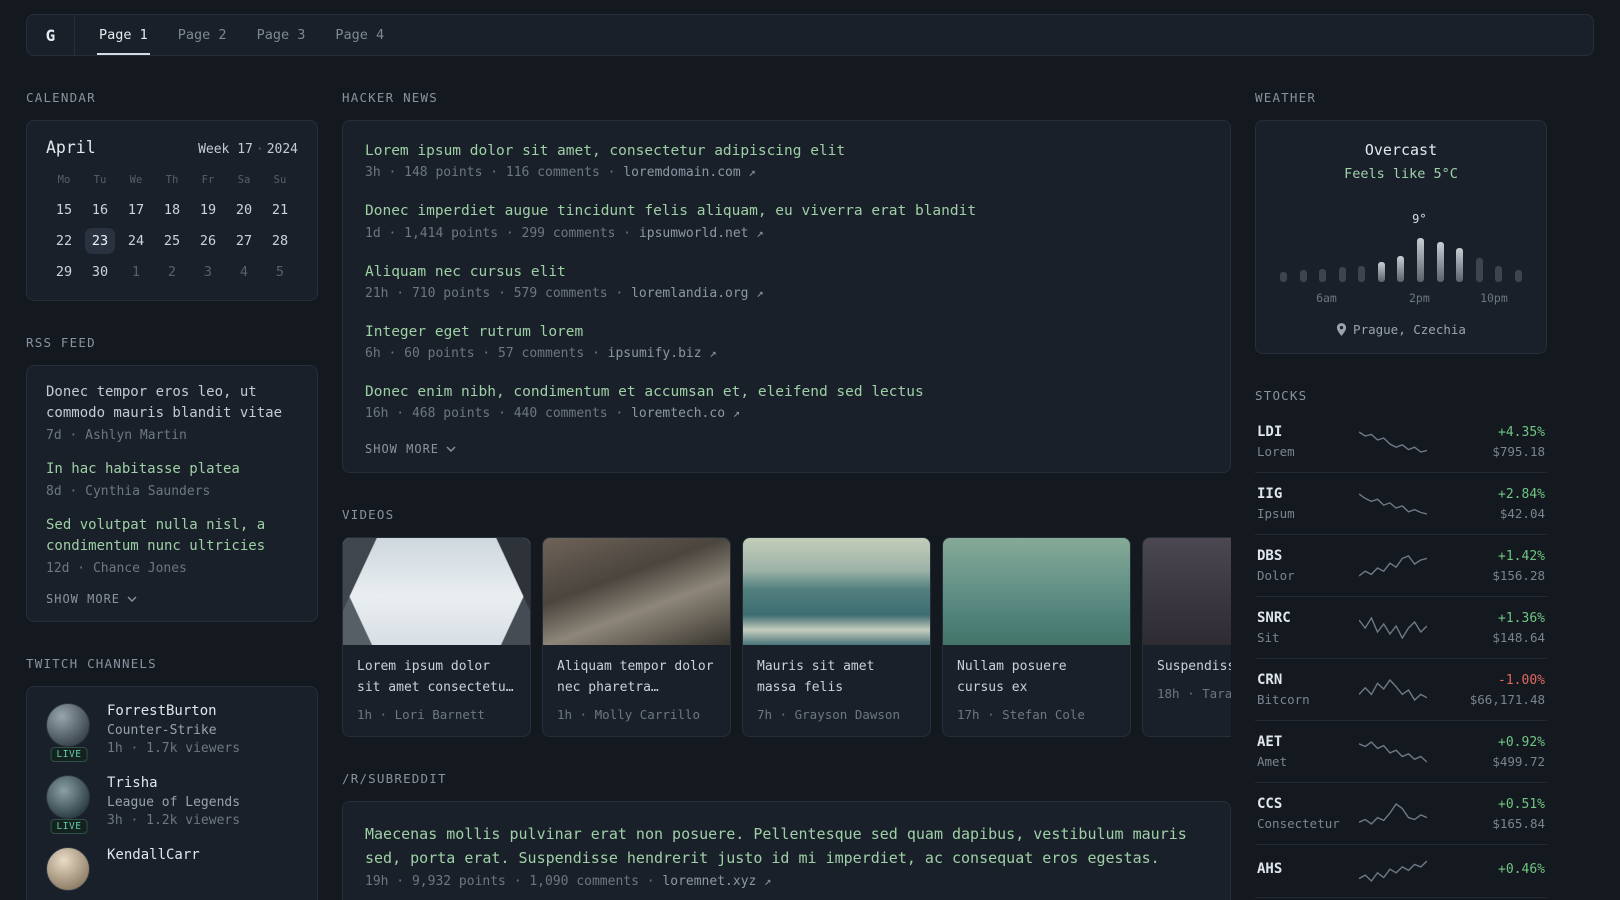 The height and width of the screenshot is (900, 1620). What do you see at coordinates (1303, 813) in the screenshot?
I see `stock-id: CCS Consectetur` at bounding box center [1303, 813].